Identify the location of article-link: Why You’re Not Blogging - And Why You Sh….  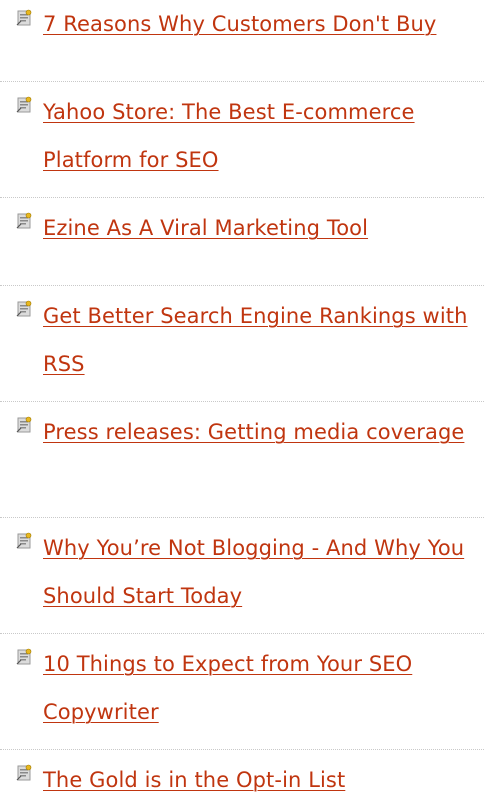
(253, 572).